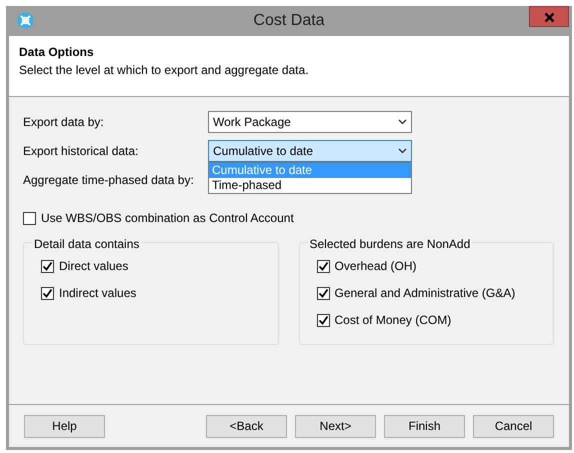 The image size is (574, 453). What do you see at coordinates (64, 426) in the screenshot?
I see `help-button: Help` at bounding box center [64, 426].